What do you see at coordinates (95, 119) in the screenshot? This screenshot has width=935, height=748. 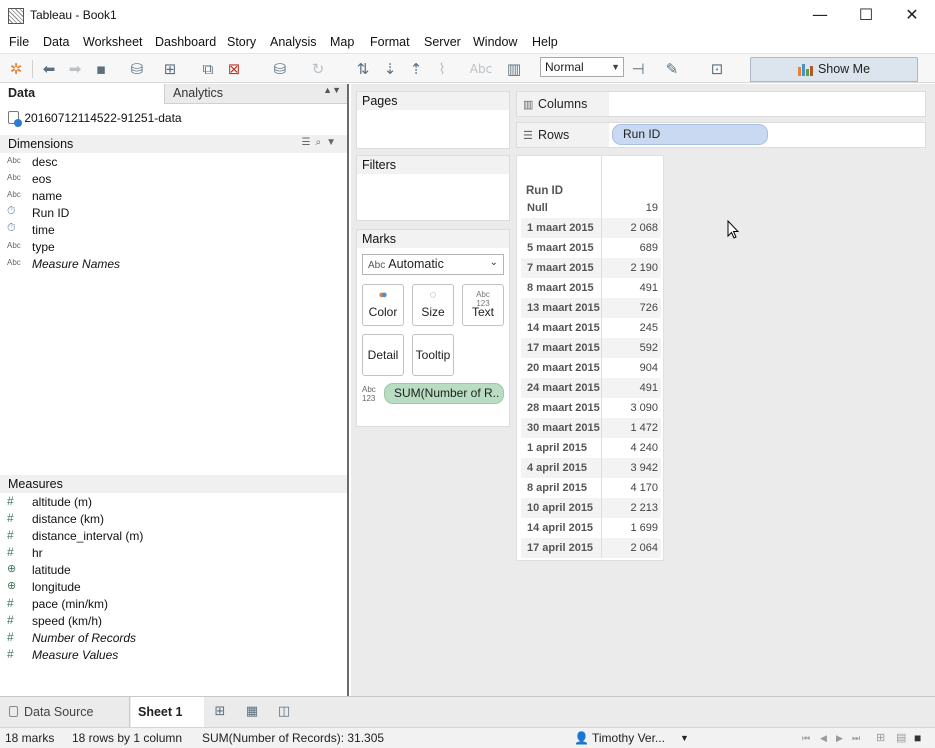 I see `data-source-item: 20160712114522-91251-data` at bounding box center [95, 119].